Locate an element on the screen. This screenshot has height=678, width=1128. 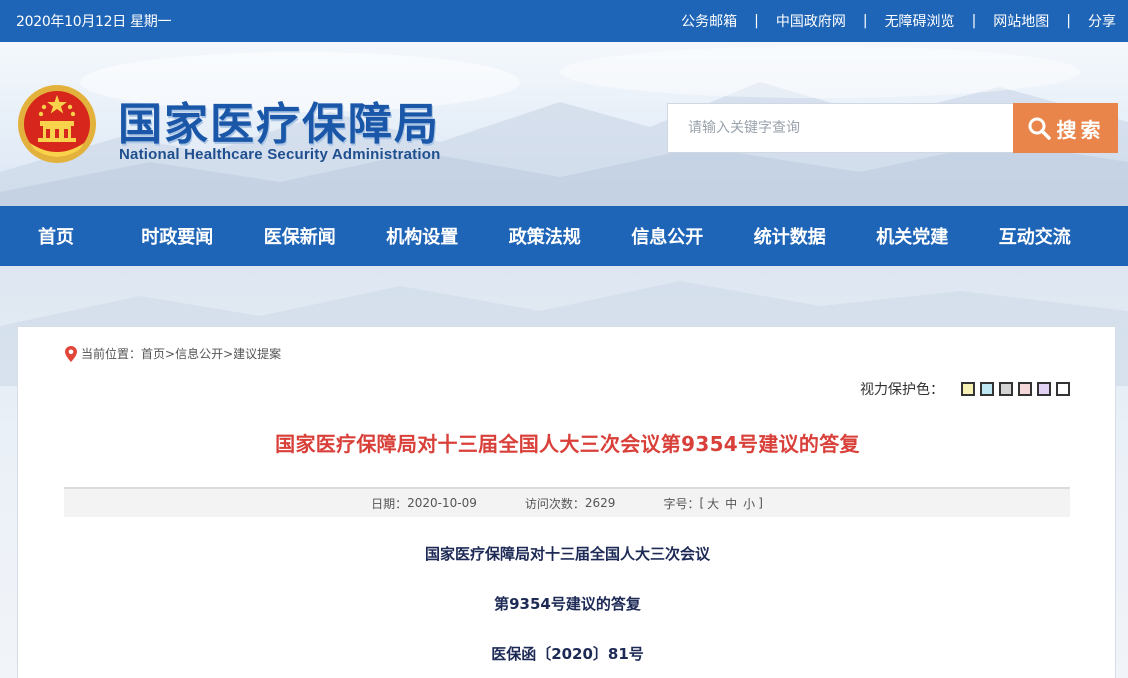
search-button-label: 搜索 is located at coordinates (1080, 129).